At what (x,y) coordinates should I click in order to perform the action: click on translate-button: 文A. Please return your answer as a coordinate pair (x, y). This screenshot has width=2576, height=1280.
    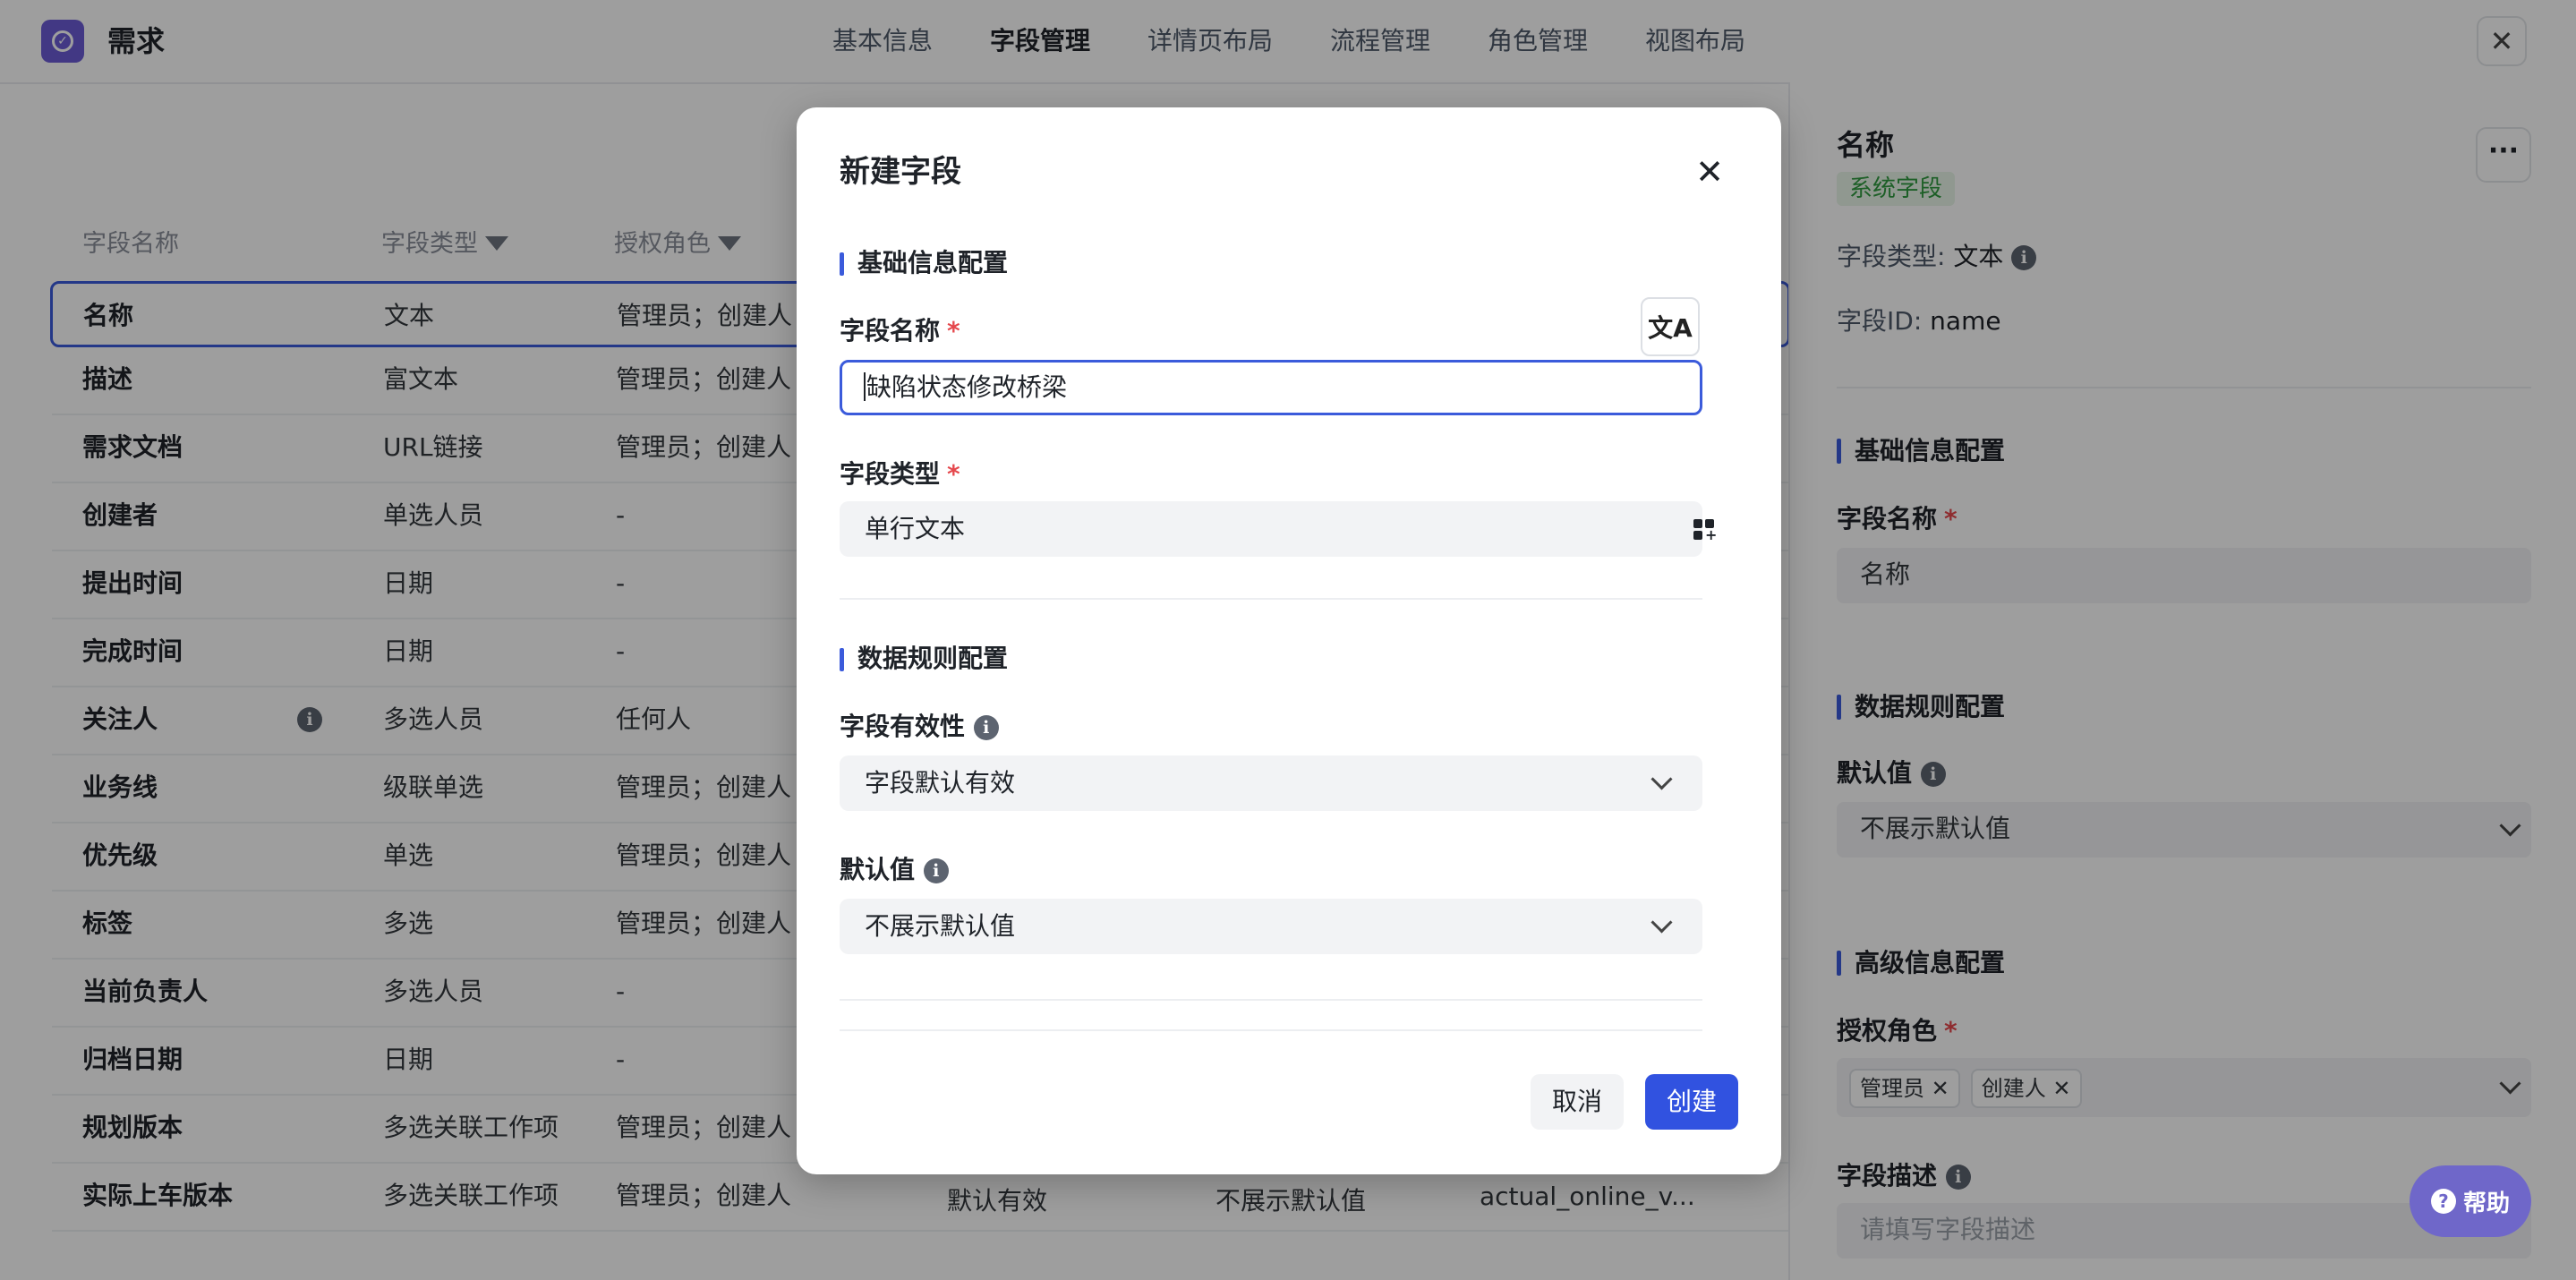
    Looking at the image, I should click on (1670, 326).